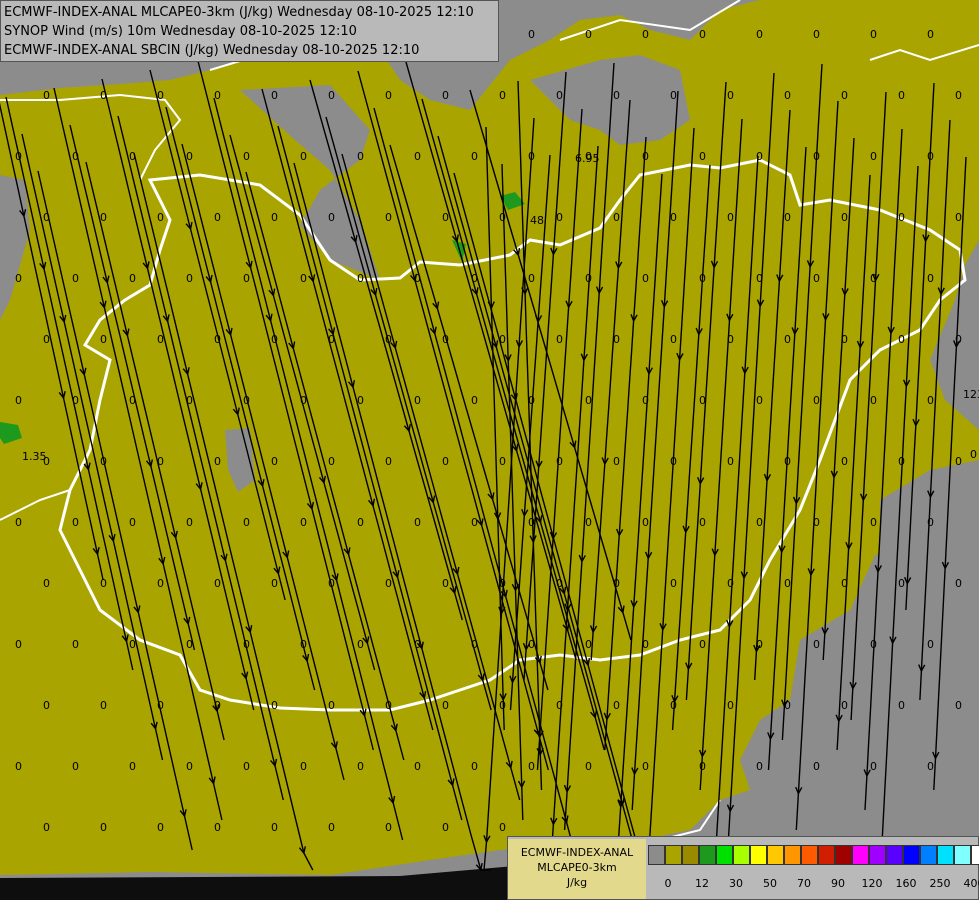  Describe the element at coordinates (34, 456) in the screenshot. I see `cin-value-label: 1.35` at that location.